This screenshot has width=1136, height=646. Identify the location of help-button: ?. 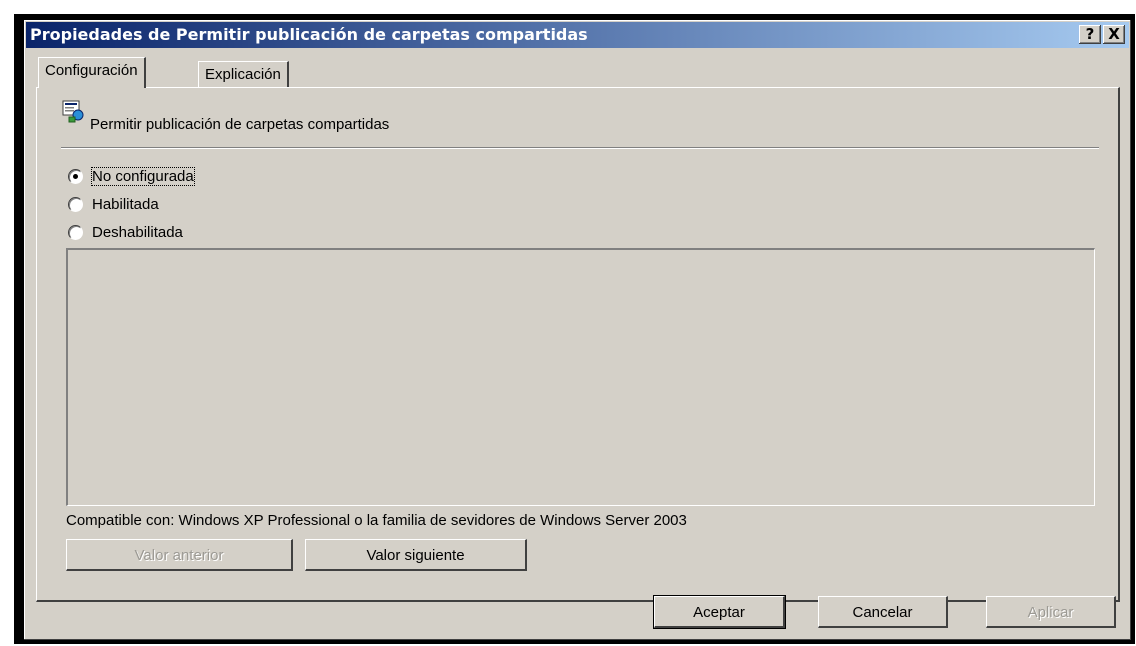
(1090, 34).